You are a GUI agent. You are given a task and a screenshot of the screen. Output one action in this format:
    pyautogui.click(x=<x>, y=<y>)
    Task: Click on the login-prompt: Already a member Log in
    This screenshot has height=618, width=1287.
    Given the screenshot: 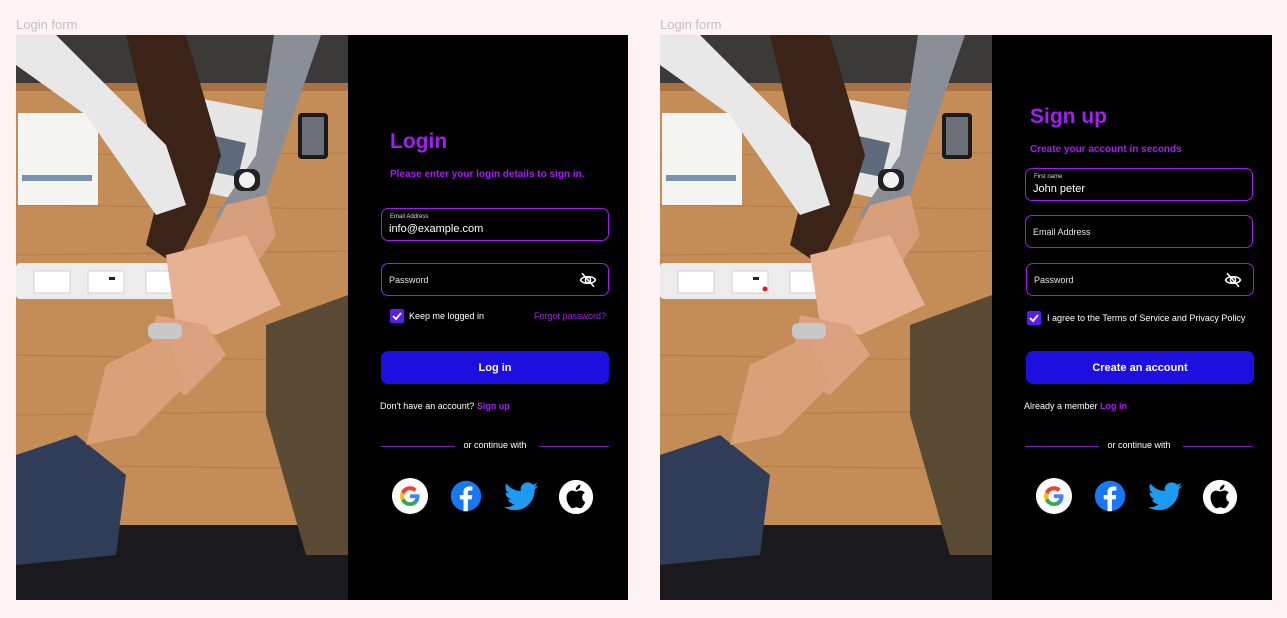 What is the action you would take?
    pyautogui.click(x=1075, y=406)
    